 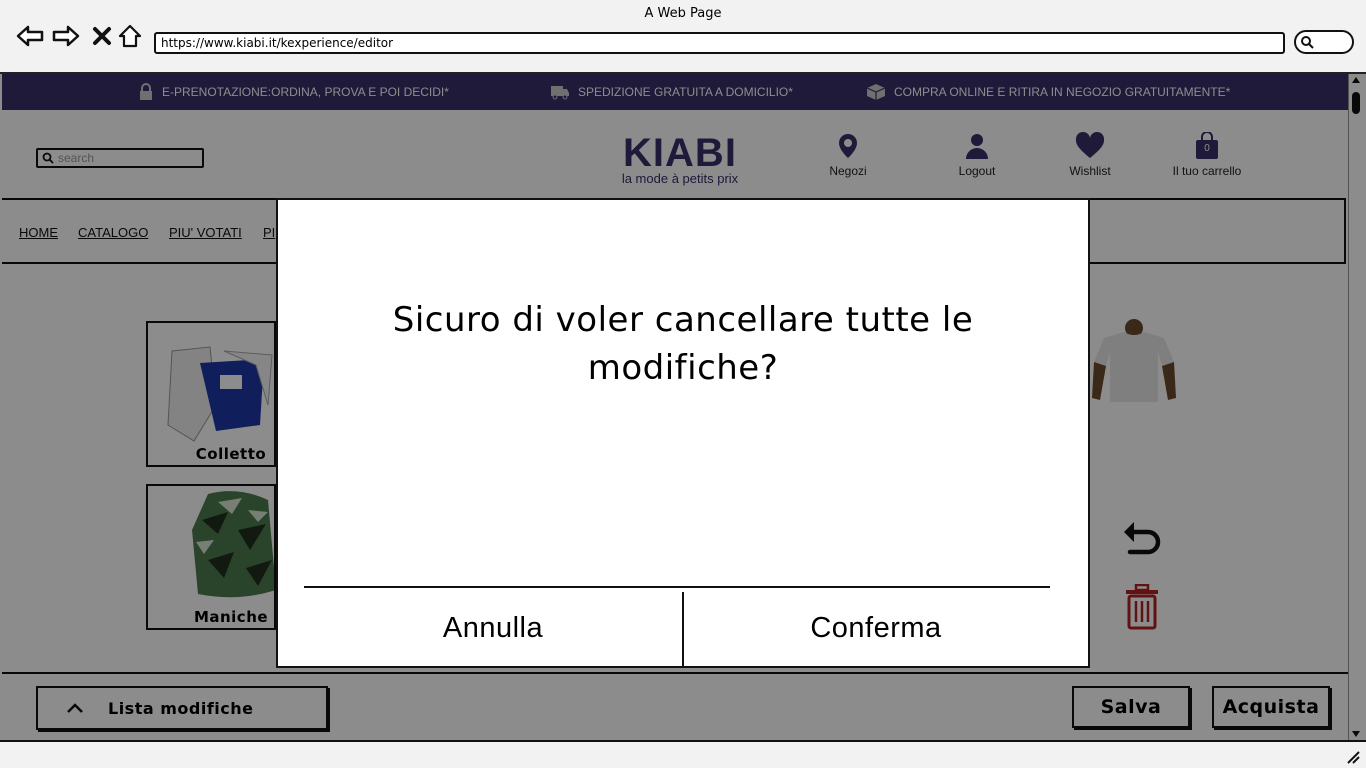 I want to click on home-icon, so click(x=130, y=36).